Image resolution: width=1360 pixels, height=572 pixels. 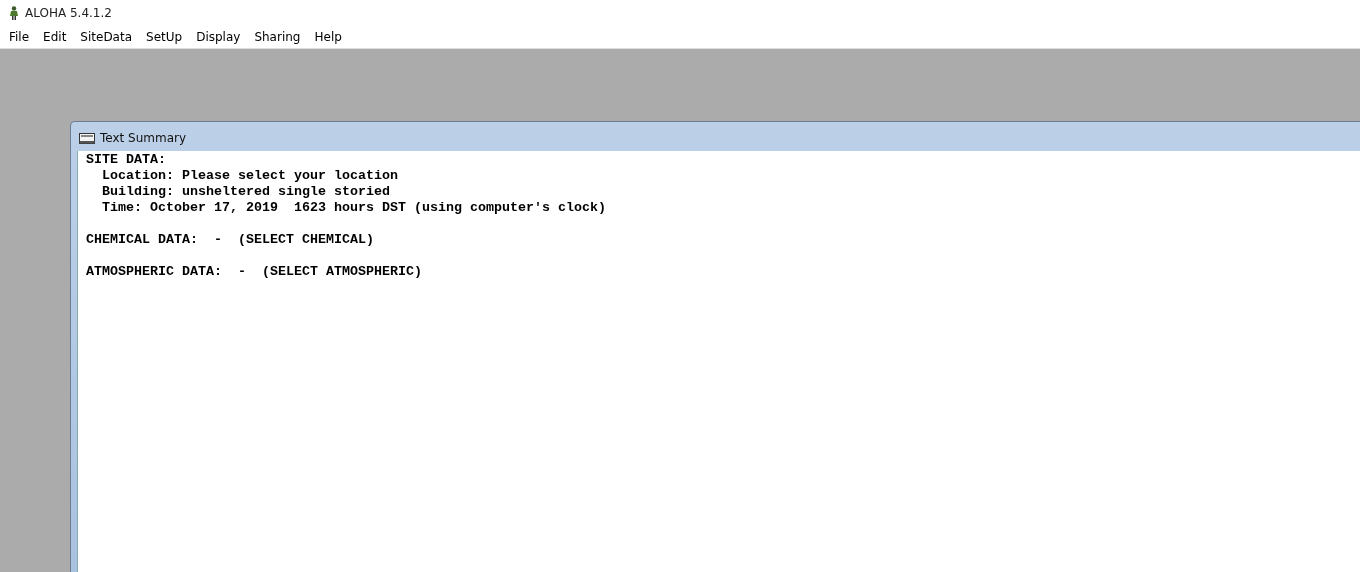 What do you see at coordinates (277, 37) in the screenshot?
I see `menu-item: Sharing` at bounding box center [277, 37].